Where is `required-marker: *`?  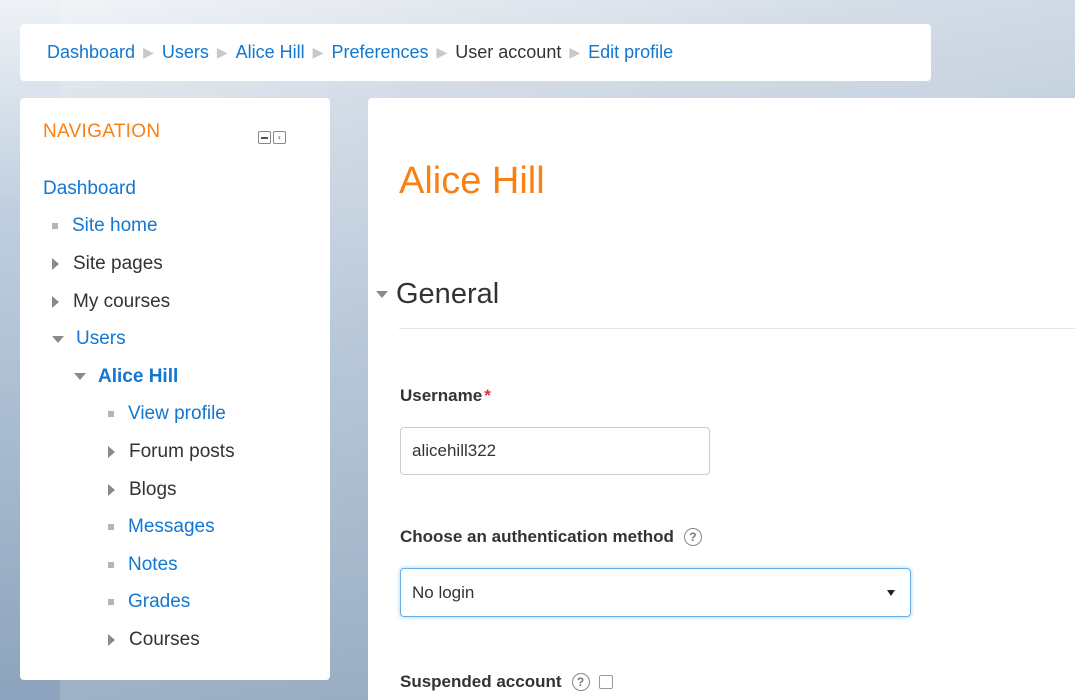 required-marker: * is located at coordinates (487, 395).